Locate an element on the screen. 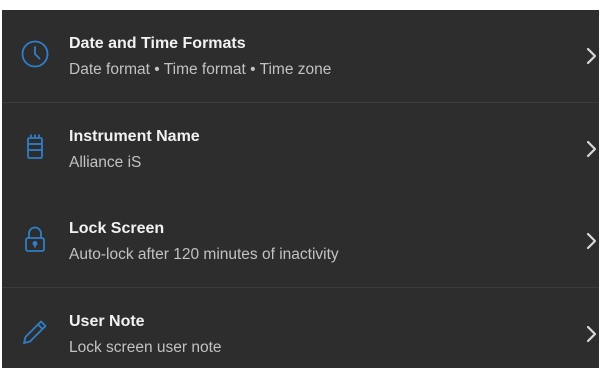  clock-icon is located at coordinates (35, 54).